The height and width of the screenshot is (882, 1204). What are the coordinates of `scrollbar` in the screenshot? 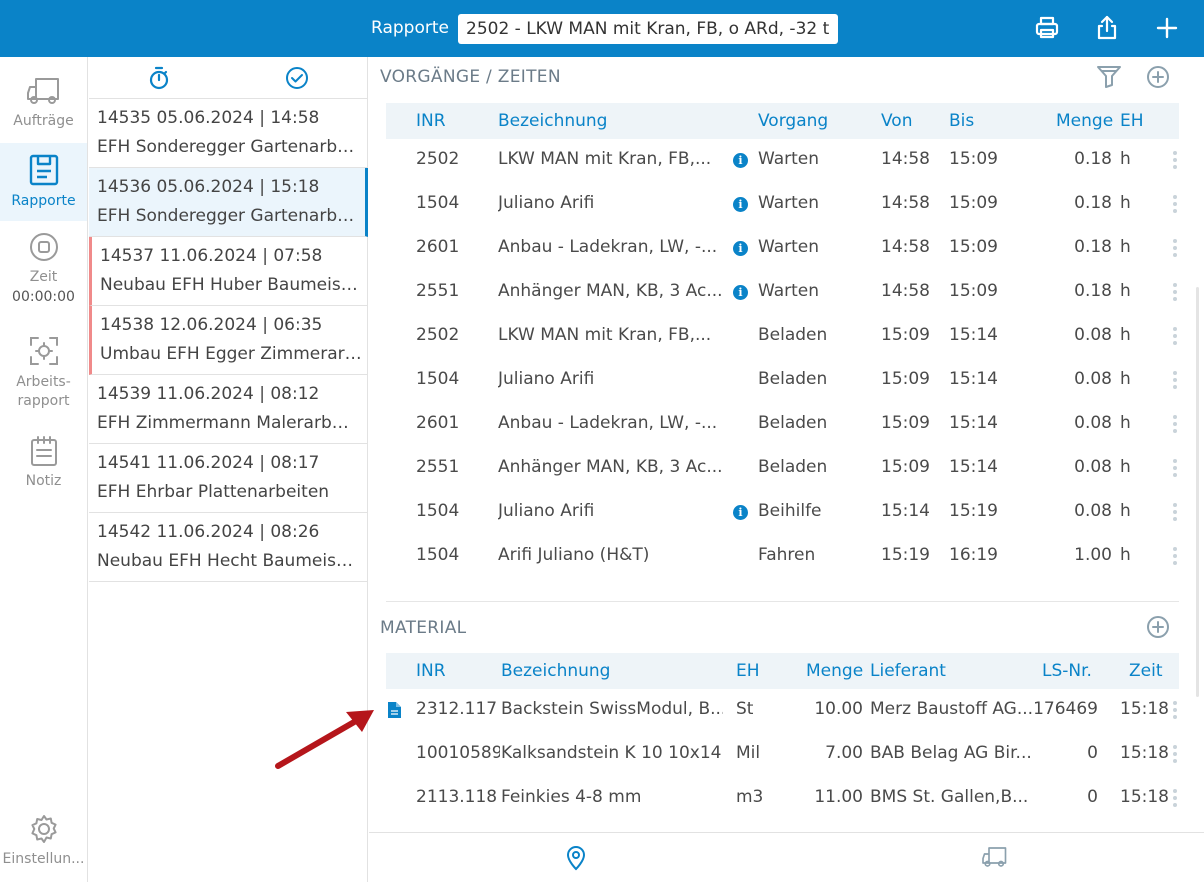 It's located at (1197, 492).